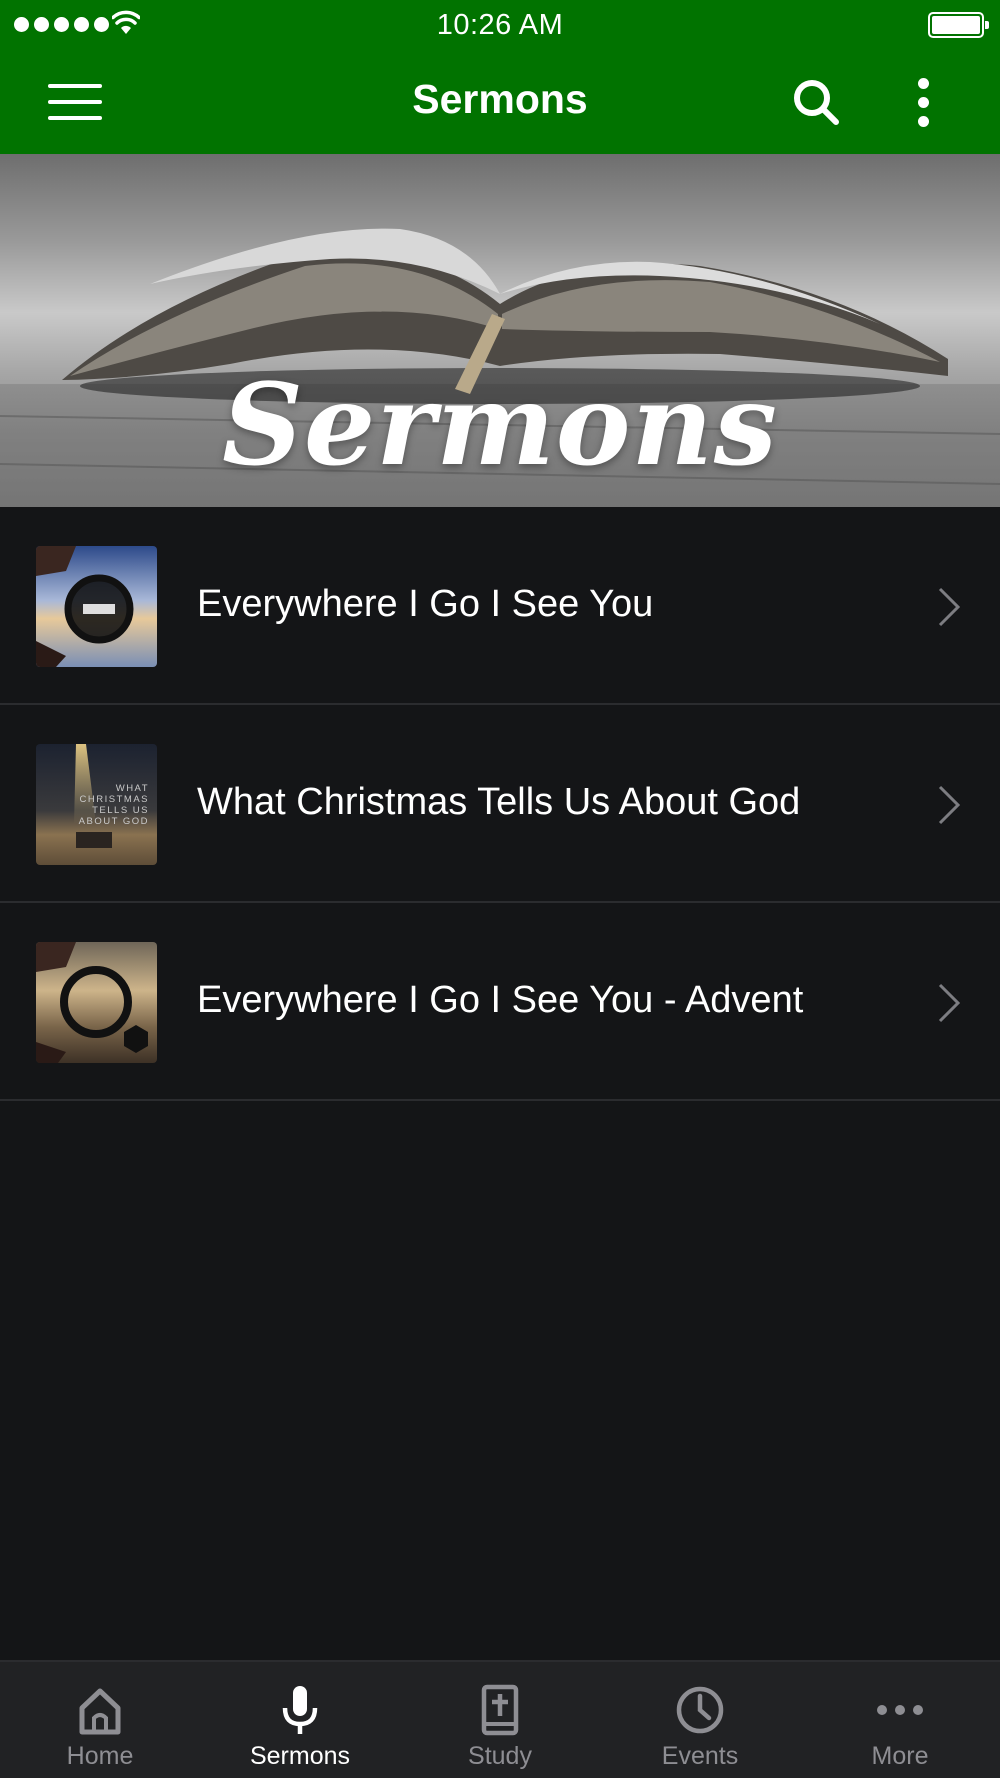 The image size is (1000, 1778). I want to click on sermon-thumbnail: WHAT CHRISTMAS TELLS US ABOUT GOD, so click(96, 804).